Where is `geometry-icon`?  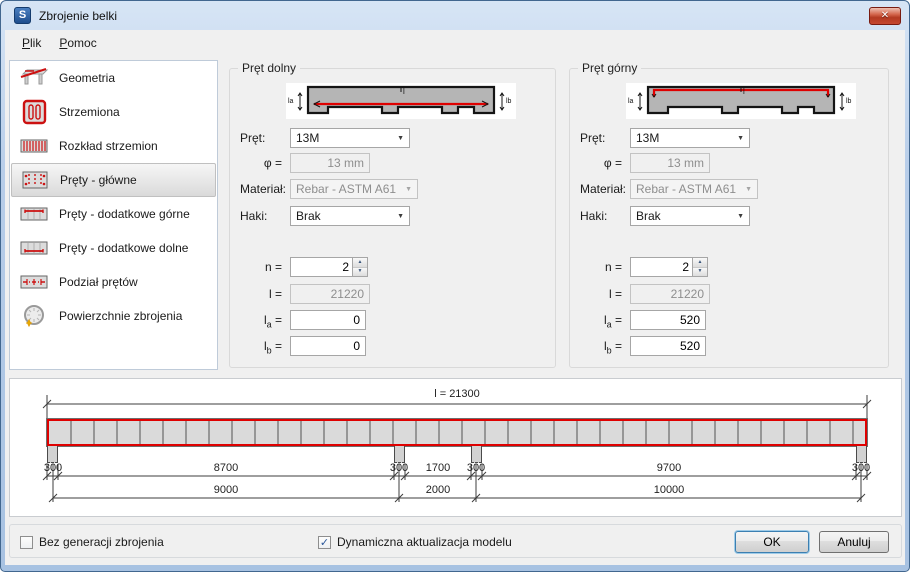
geometry-icon is located at coordinates (34, 78).